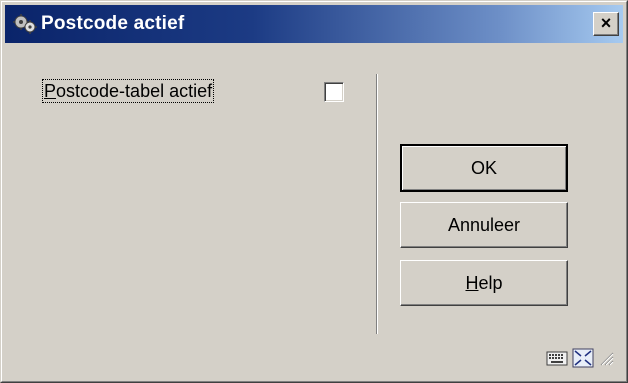 The height and width of the screenshot is (383, 628). What do you see at coordinates (606, 360) in the screenshot?
I see `resize-grip-icon` at bounding box center [606, 360].